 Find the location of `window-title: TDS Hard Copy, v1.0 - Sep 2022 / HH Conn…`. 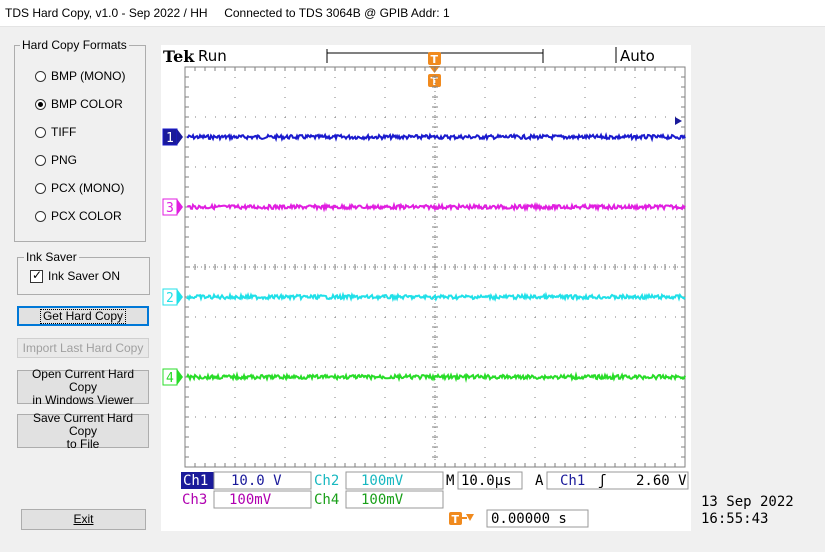

window-title: TDS Hard Copy, v1.0 - Sep 2022 / HH Conn… is located at coordinates (227, 13).